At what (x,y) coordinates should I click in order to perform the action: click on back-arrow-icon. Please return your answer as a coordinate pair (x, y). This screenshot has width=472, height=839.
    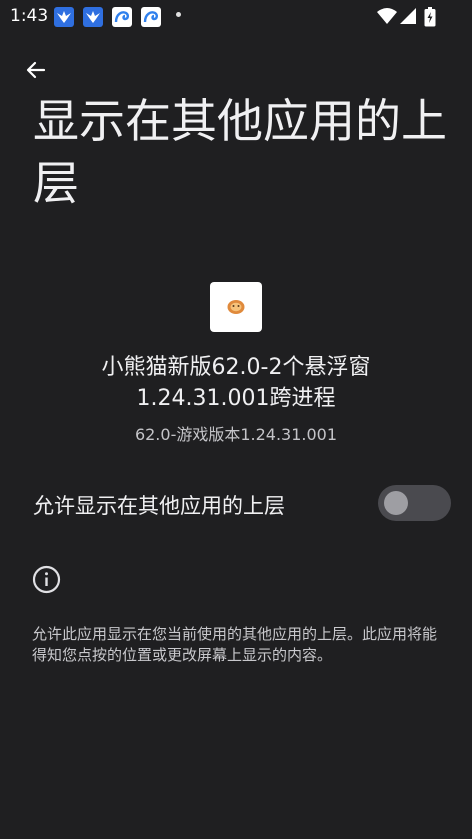
    Looking at the image, I should click on (36, 70).